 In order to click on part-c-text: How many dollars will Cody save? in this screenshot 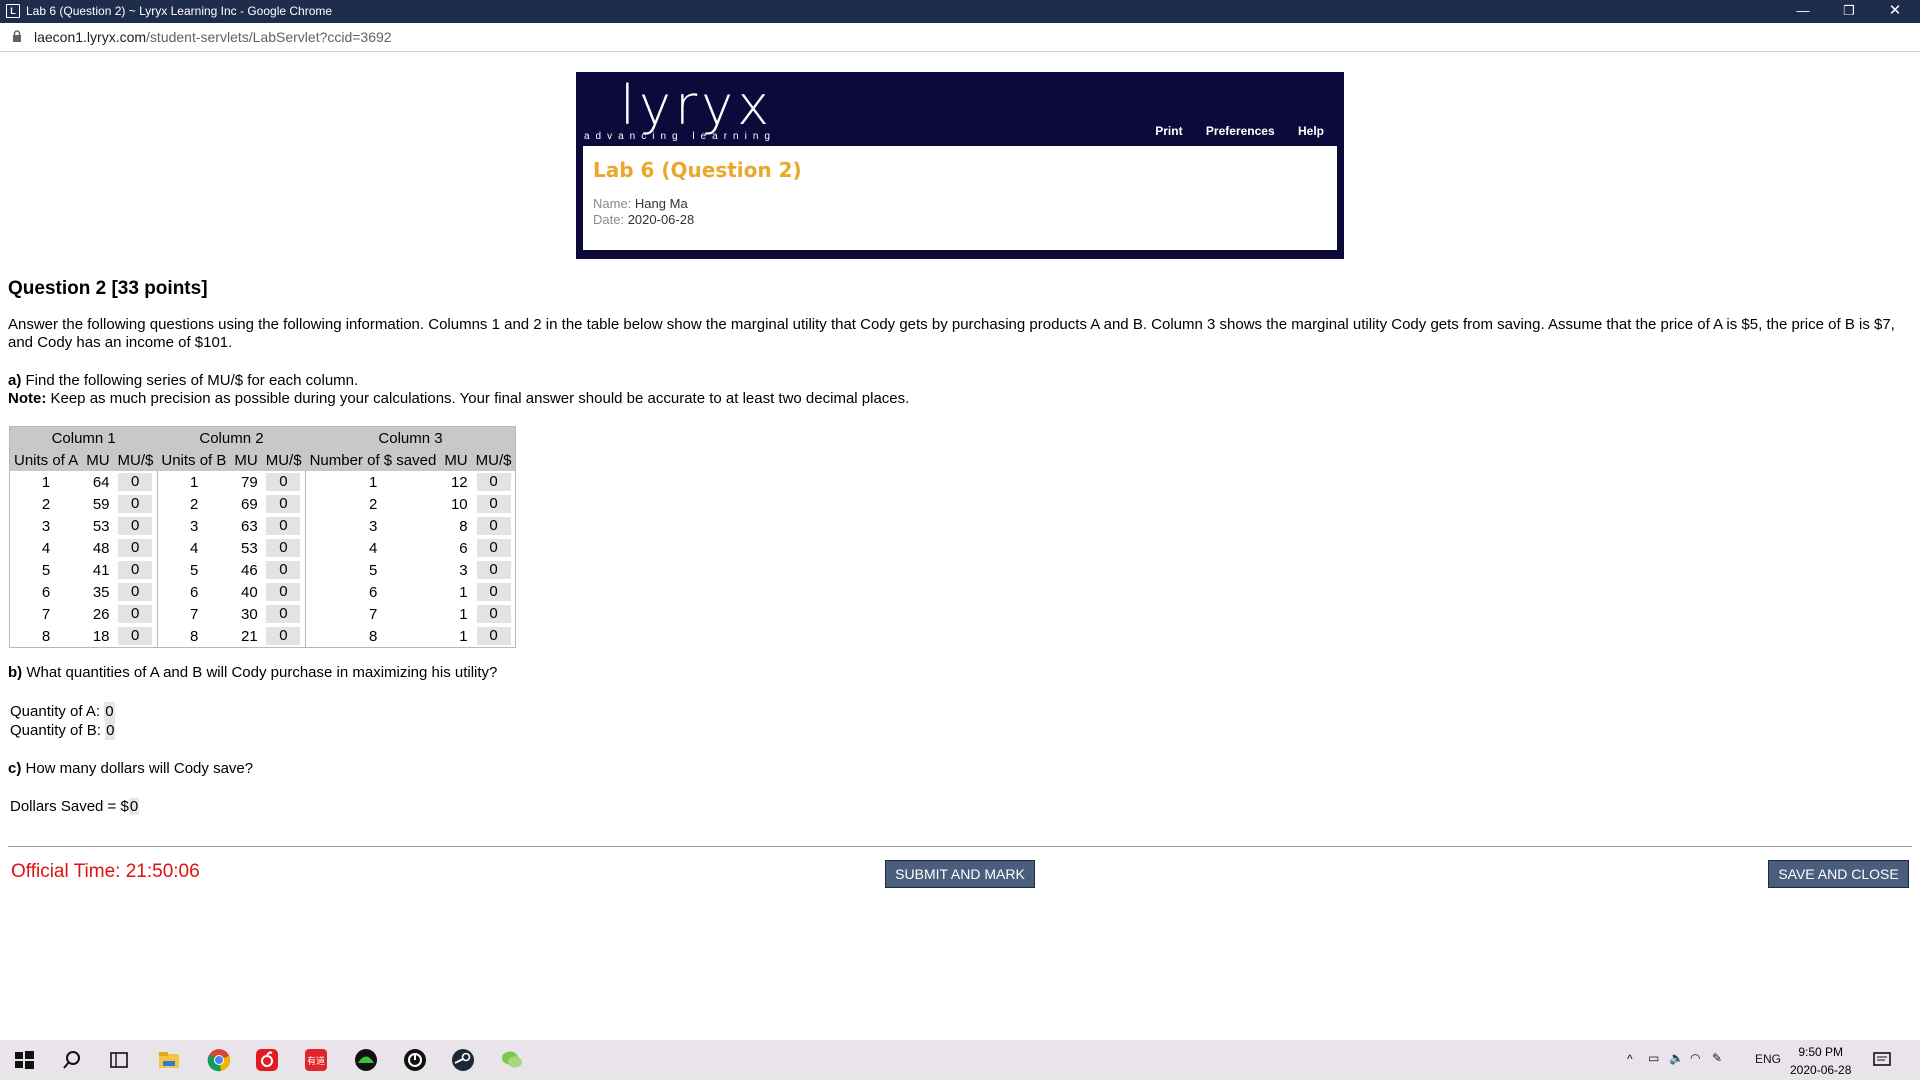, I will do `click(137, 768)`.